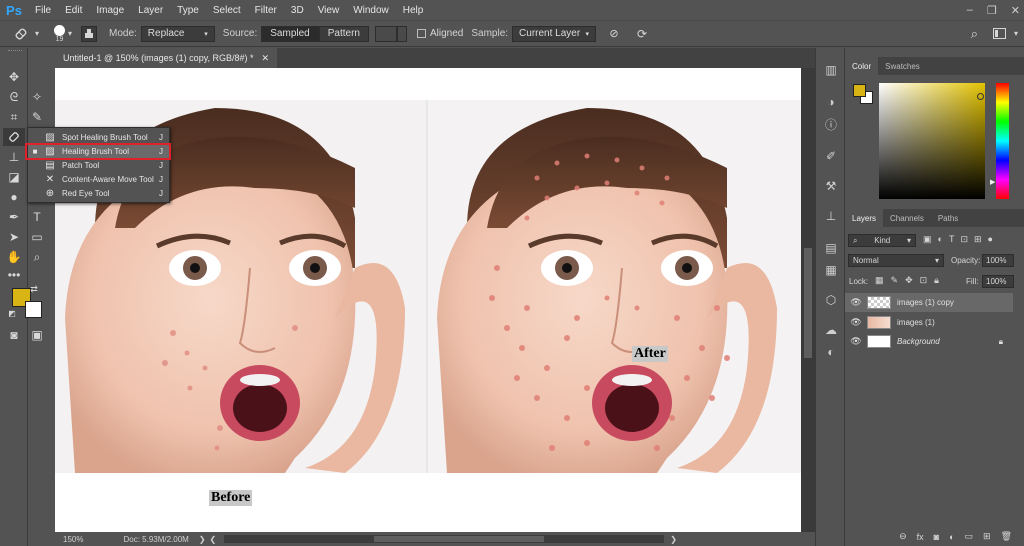 The image size is (1024, 546). What do you see at coordinates (948, 218) in the screenshot?
I see `tab-paths: Paths` at bounding box center [948, 218].